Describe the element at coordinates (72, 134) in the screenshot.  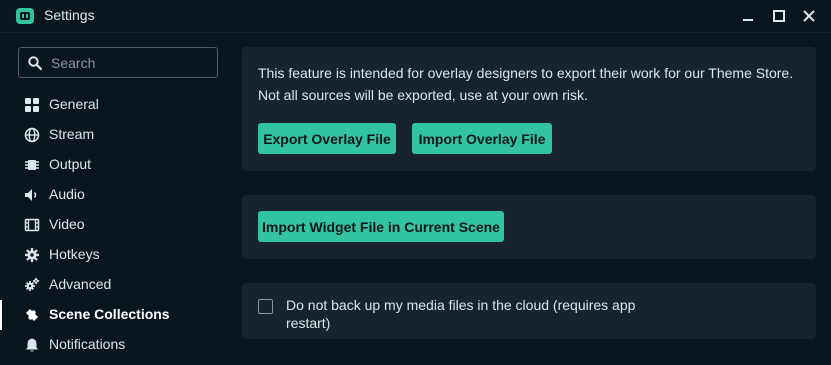
I see `sidebar-item-label: Stream` at that location.